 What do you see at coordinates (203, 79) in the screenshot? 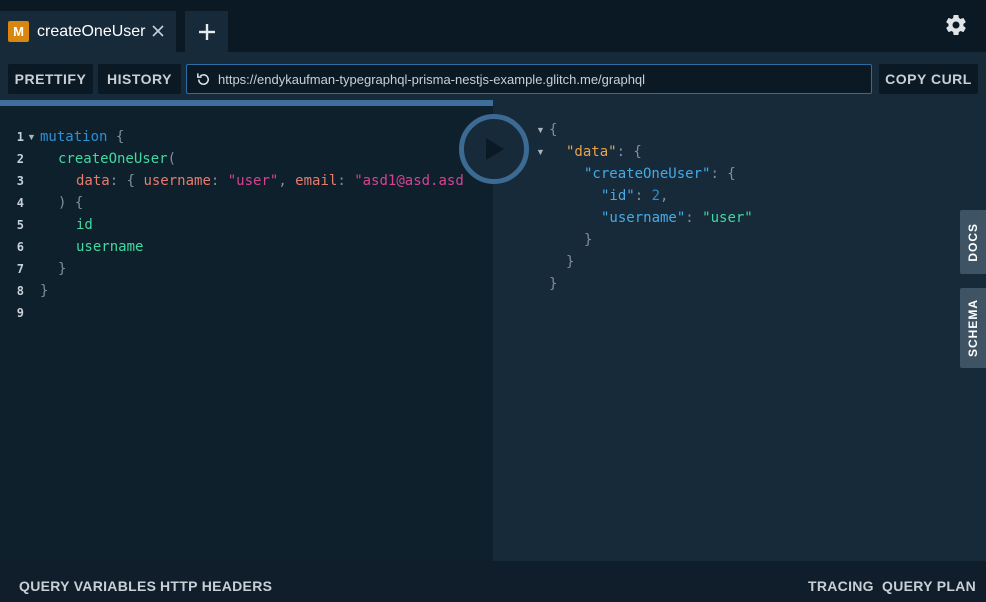
I see `reload-icon` at bounding box center [203, 79].